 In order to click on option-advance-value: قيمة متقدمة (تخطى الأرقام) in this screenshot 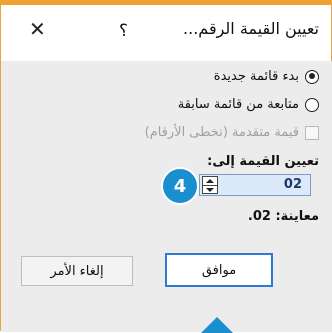, I will do `click(232, 132)`.